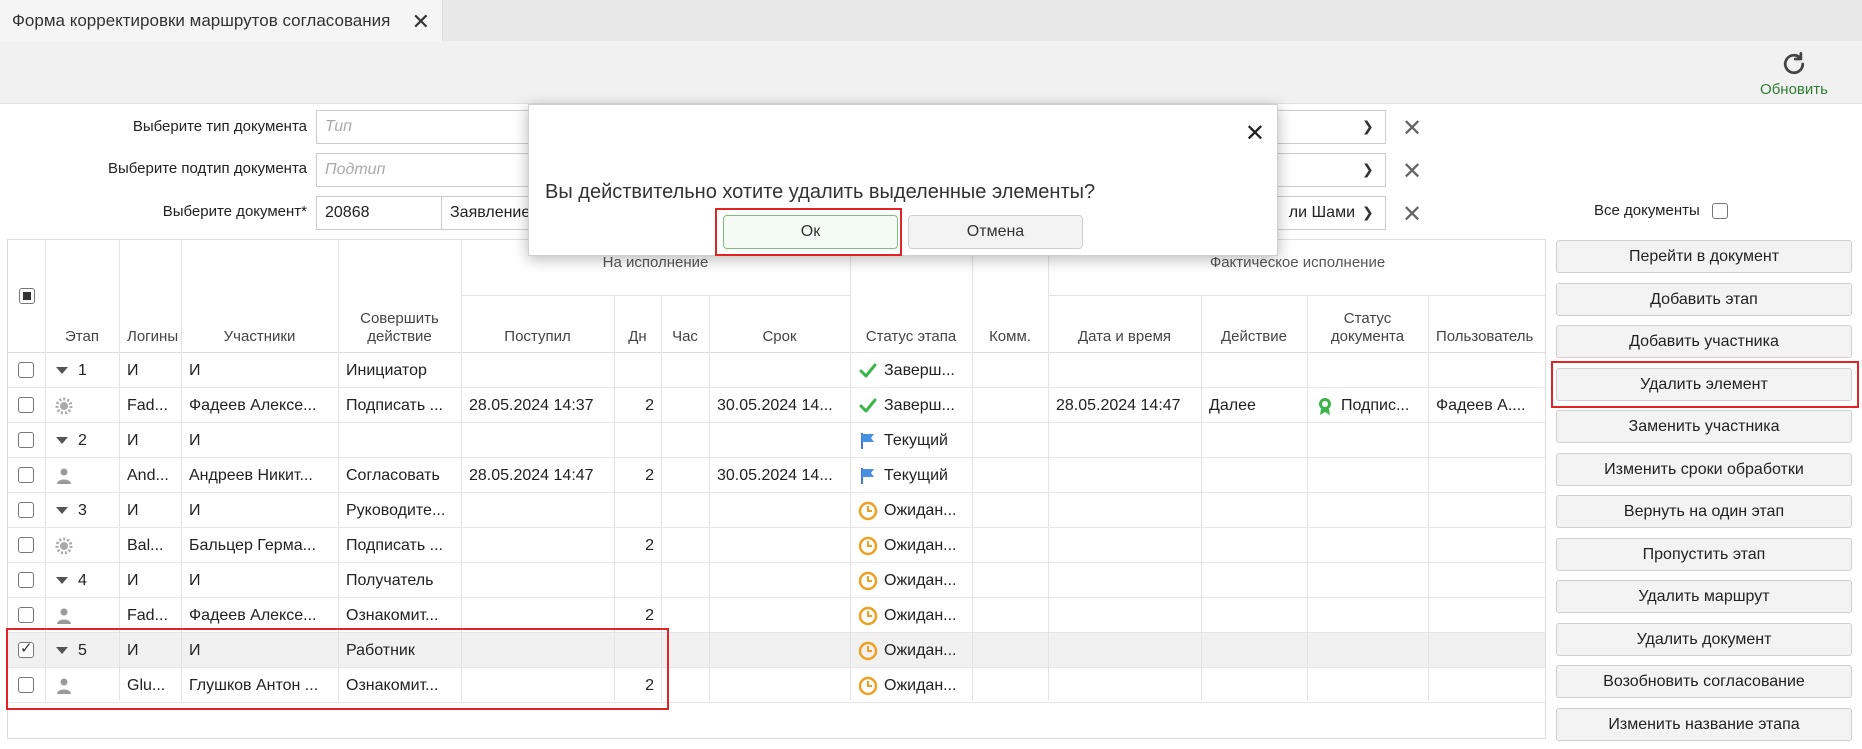 The image size is (1862, 749). Describe the element at coordinates (1704, 596) in the screenshot. I see `action-button: Удалить маршрут` at that location.